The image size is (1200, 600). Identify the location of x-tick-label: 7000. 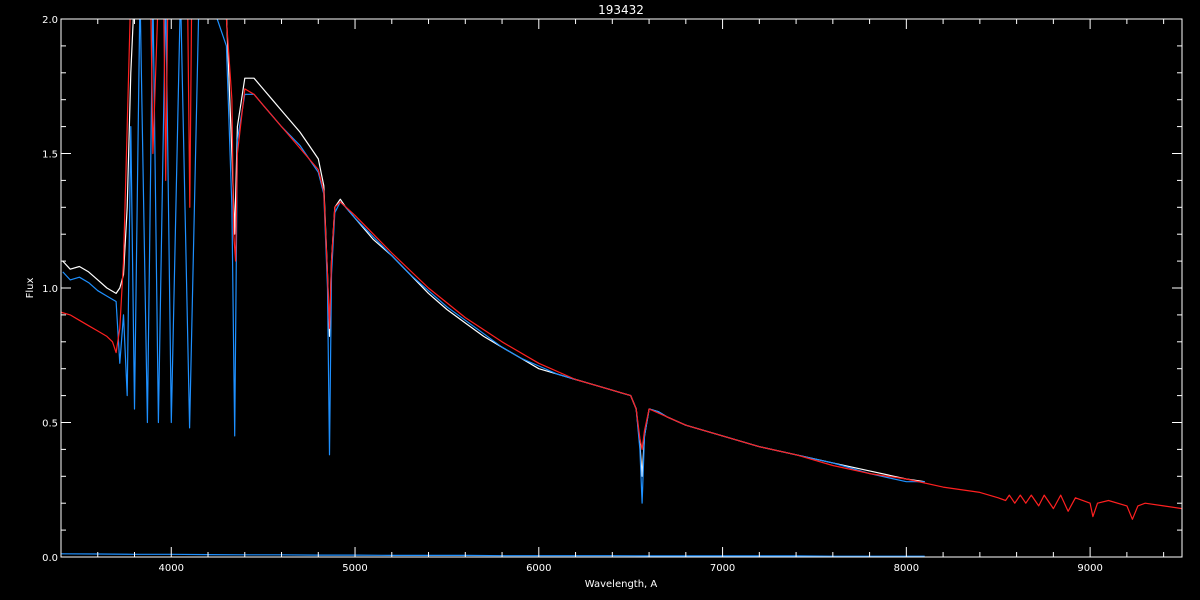
(722, 568).